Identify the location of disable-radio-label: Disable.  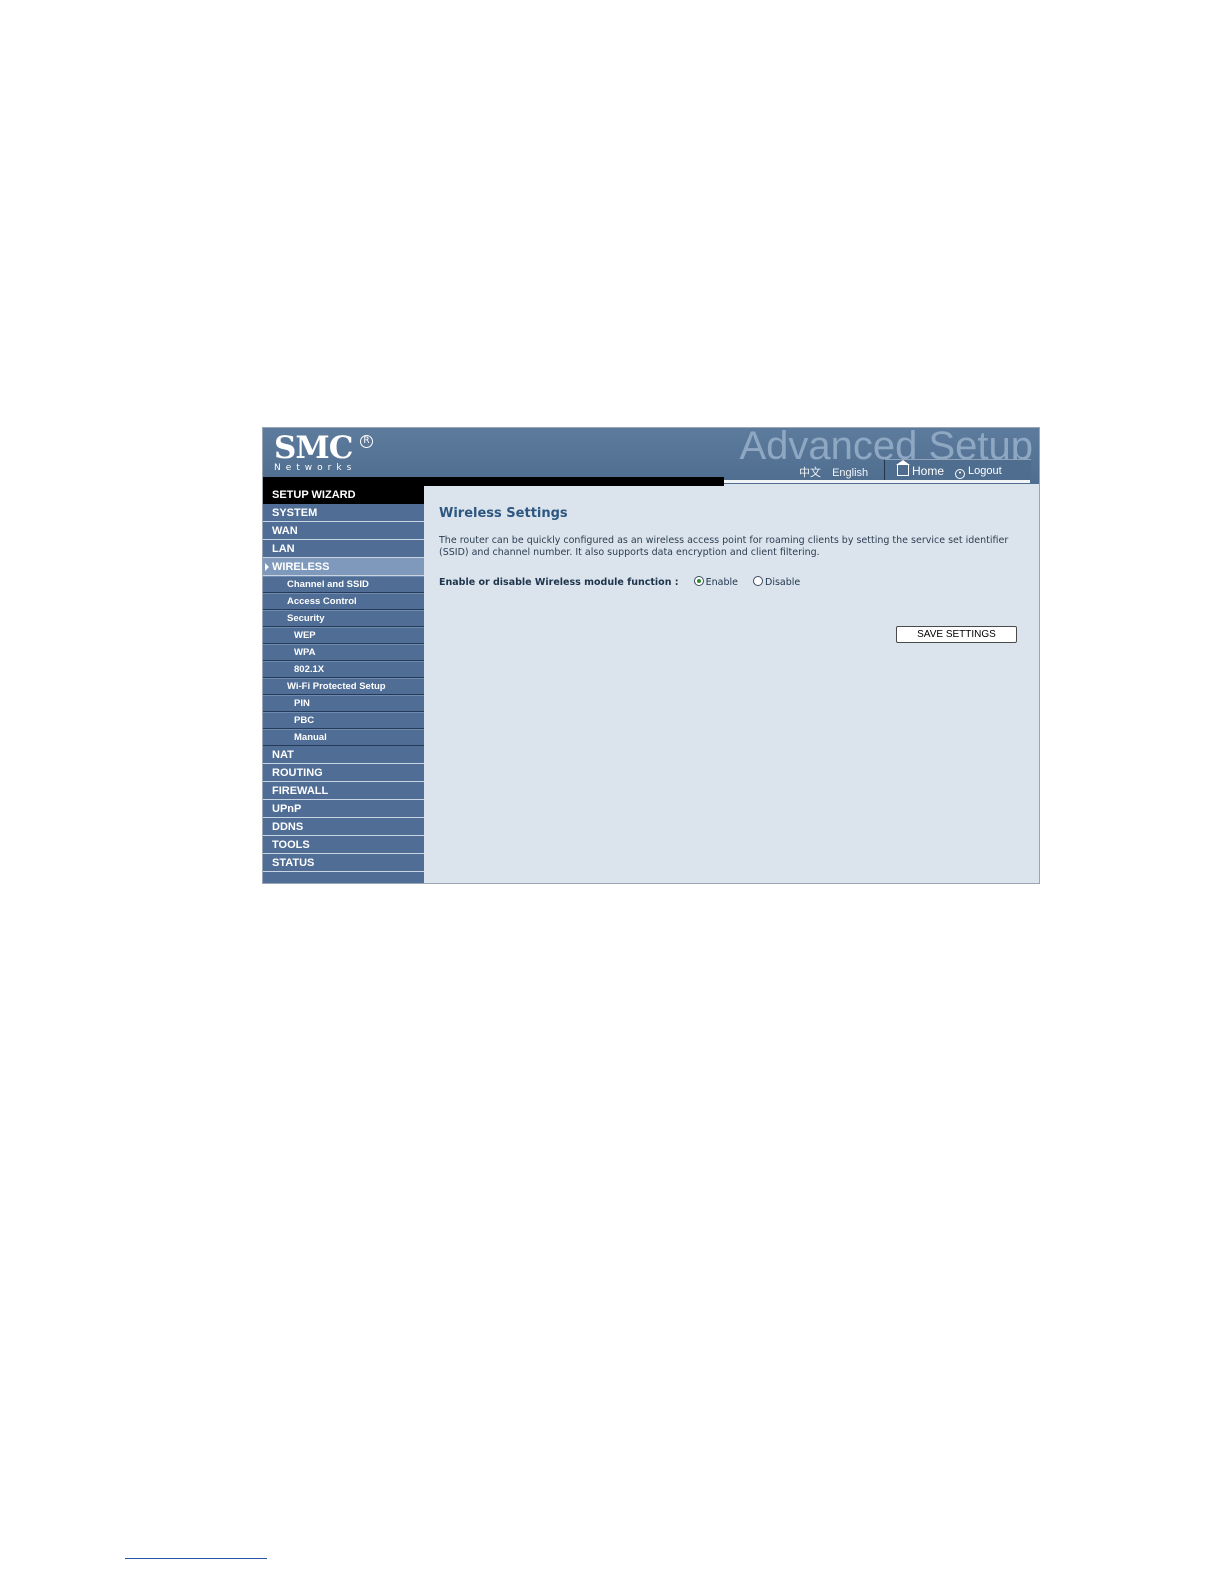
(783, 582).